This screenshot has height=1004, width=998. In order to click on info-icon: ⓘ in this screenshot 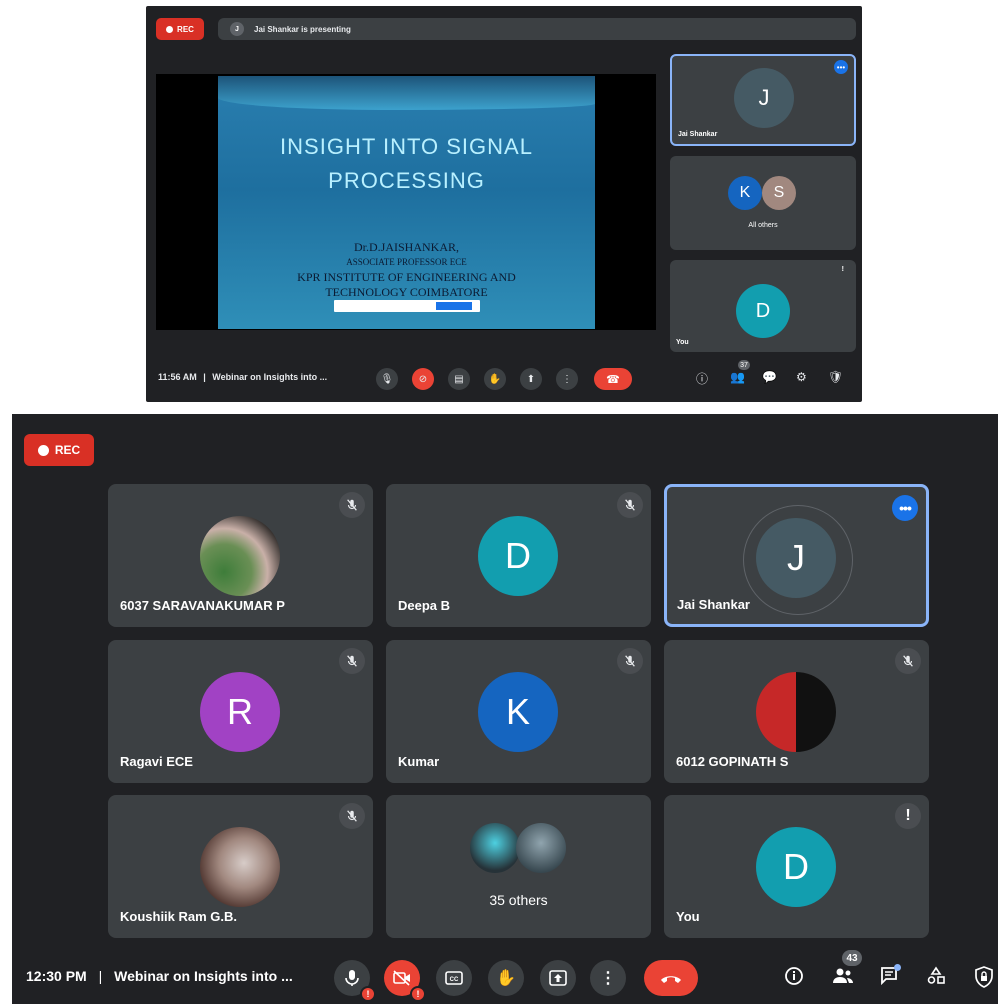, I will do `click(702, 378)`.